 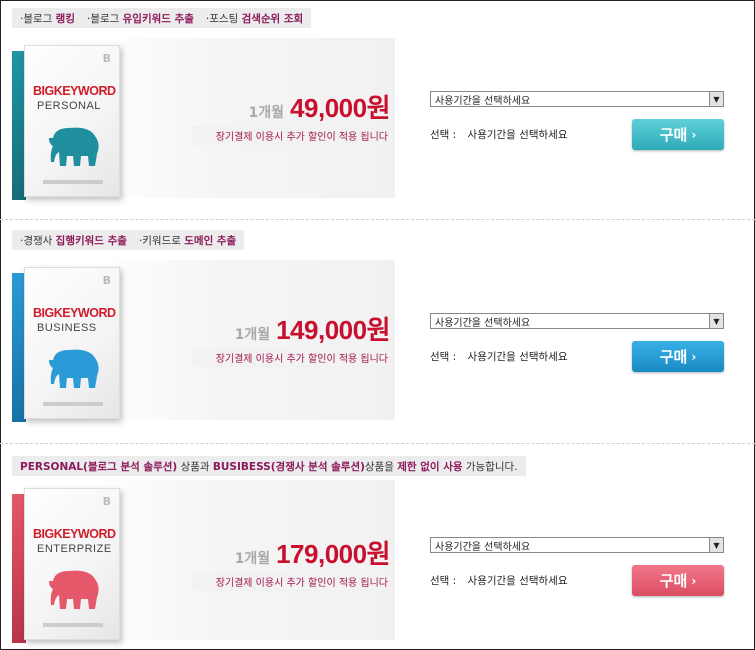 What do you see at coordinates (72, 121) in the screenshot?
I see `box-front: B BIGKEYWORD PERSONAL` at bounding box center [72, 121].